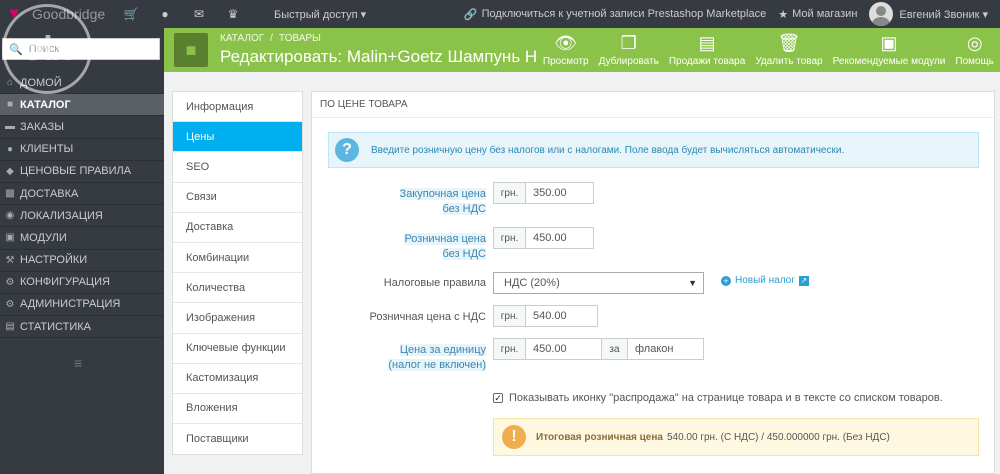  Describe the element at coordinates (974, 61) in the screenshot. I see `action-label: Помощь` at that location.